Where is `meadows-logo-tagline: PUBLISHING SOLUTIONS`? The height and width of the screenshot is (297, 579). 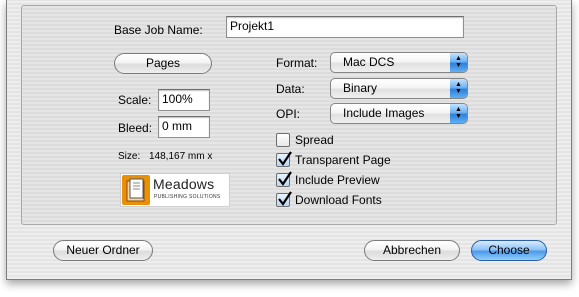 meadows-logo-tagline: PUBLISHING SOLUTIONS is located at coordinates (187, 197).